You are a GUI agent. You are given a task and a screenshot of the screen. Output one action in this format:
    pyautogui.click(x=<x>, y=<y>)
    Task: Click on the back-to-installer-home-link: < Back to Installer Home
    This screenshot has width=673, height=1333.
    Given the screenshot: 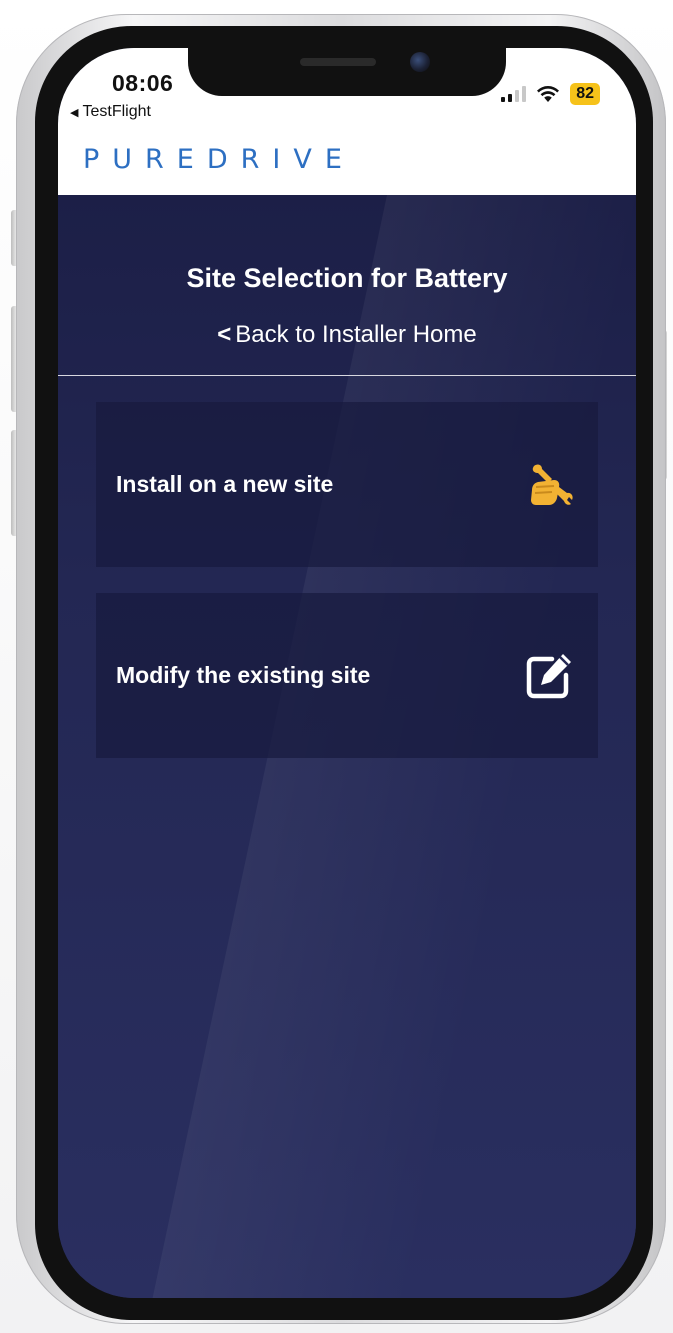 What is the action you would take?
    pyautogui.click(x=347, y=335)
    